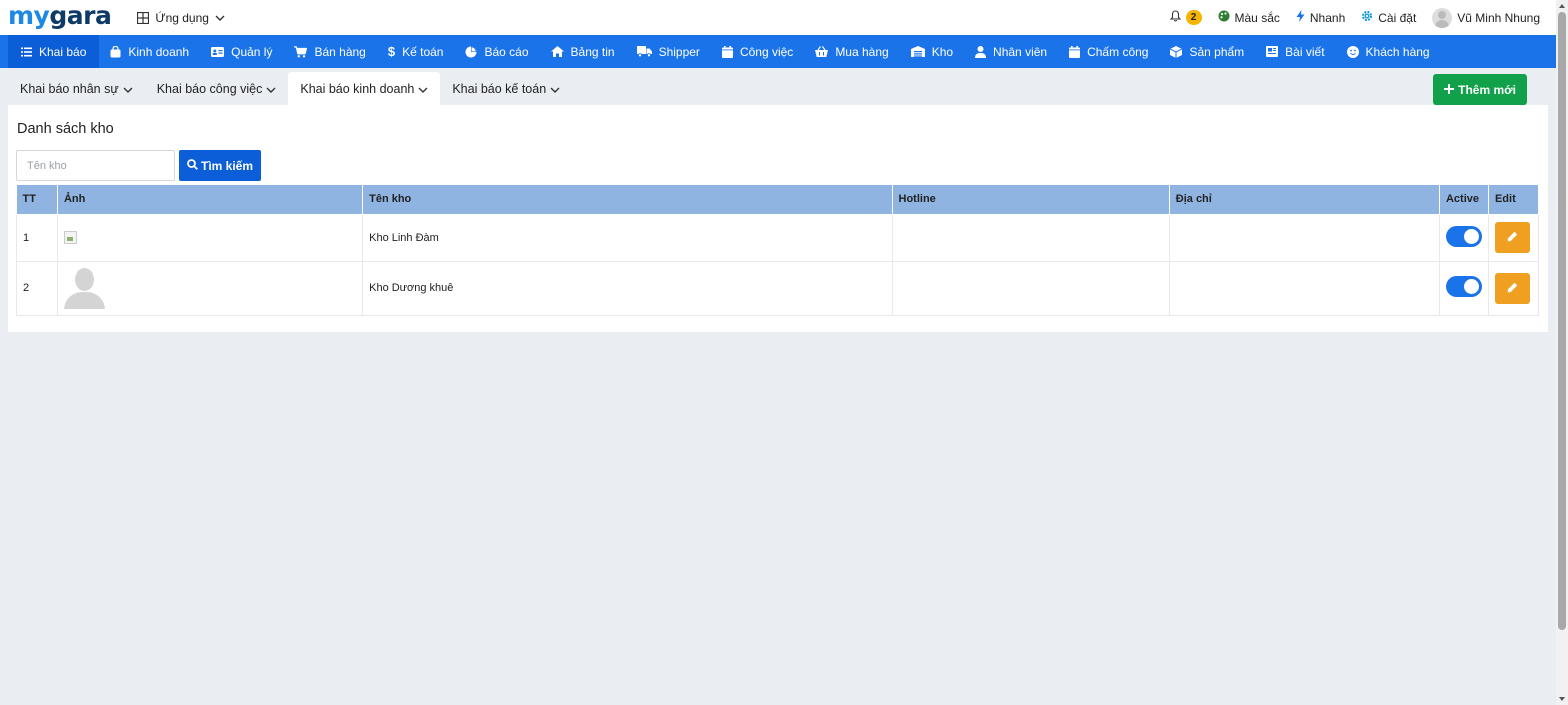 Image resolution: width=1568 pixels, height=705 pixels. What do you see at coordinates (1249, 17) in the screenshot?
I see `color-button: Màu sắc` at bounding box center [1249, 17].